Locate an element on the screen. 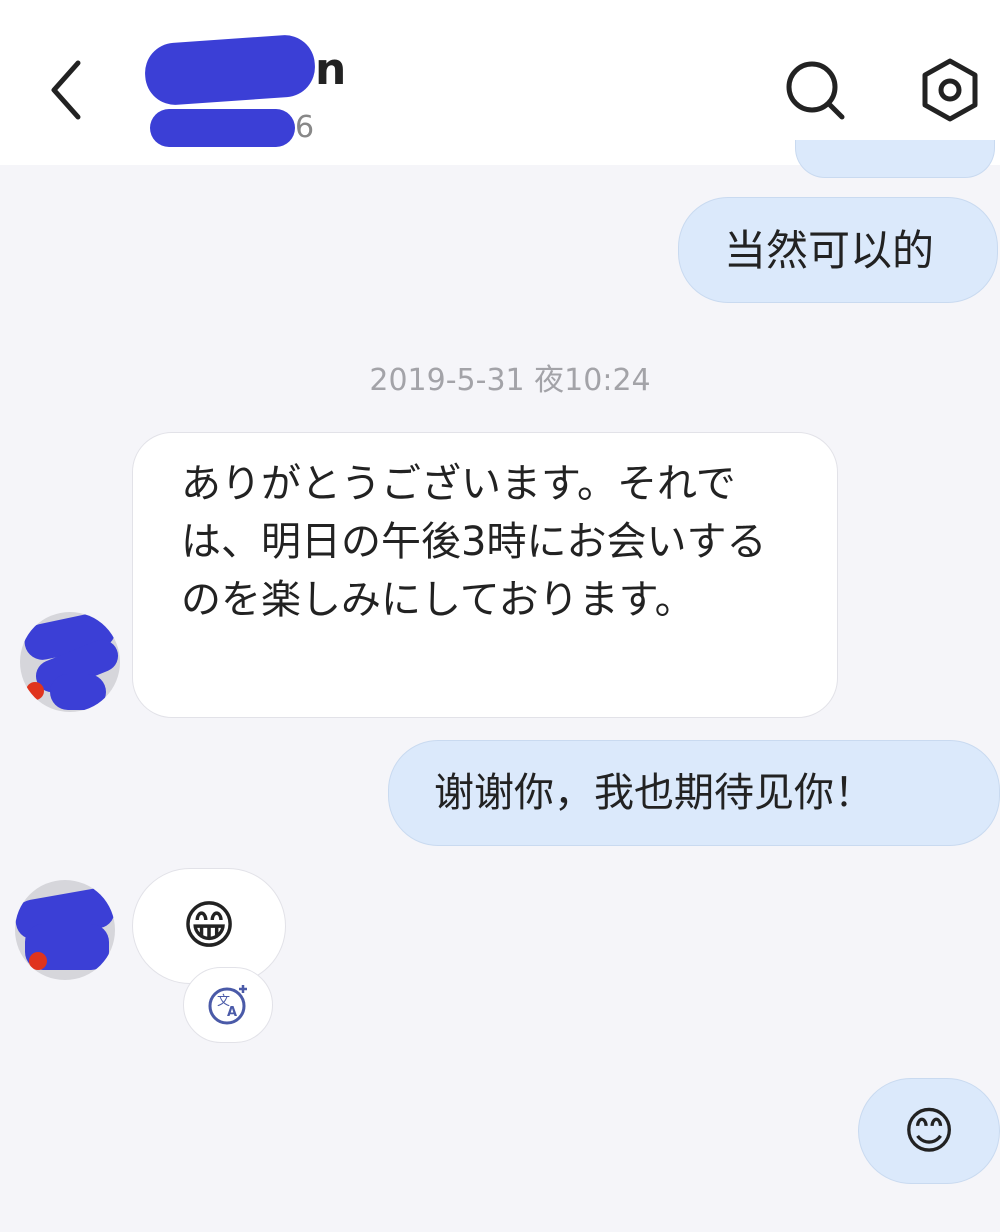  sent-message-bubble: 谢谢你，我也期待见你！ is located at coordinates (694, 793).